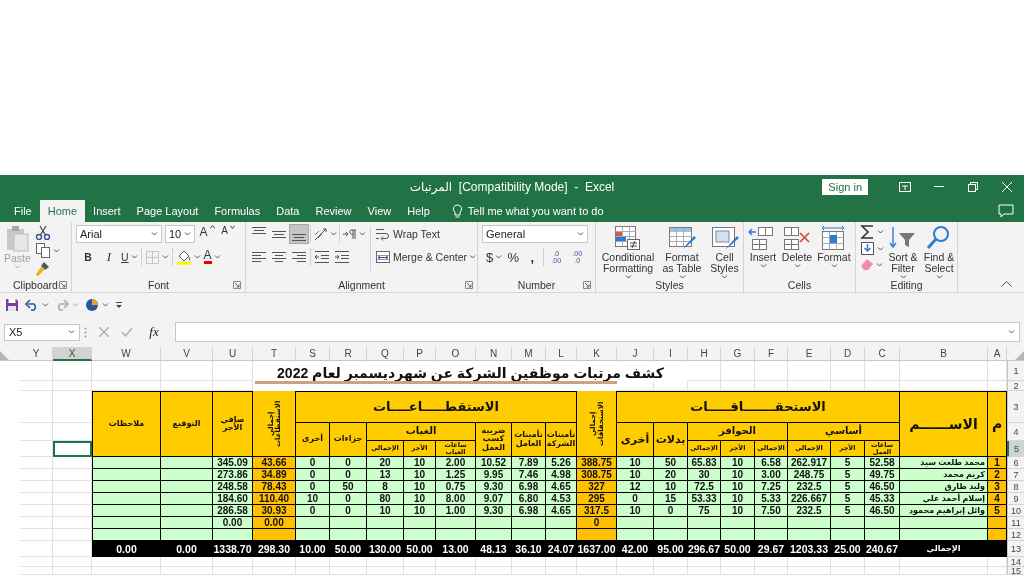 The height and width of the screenshot is (576, 1024). I want to click on column-header: Q, so click(385, 354).